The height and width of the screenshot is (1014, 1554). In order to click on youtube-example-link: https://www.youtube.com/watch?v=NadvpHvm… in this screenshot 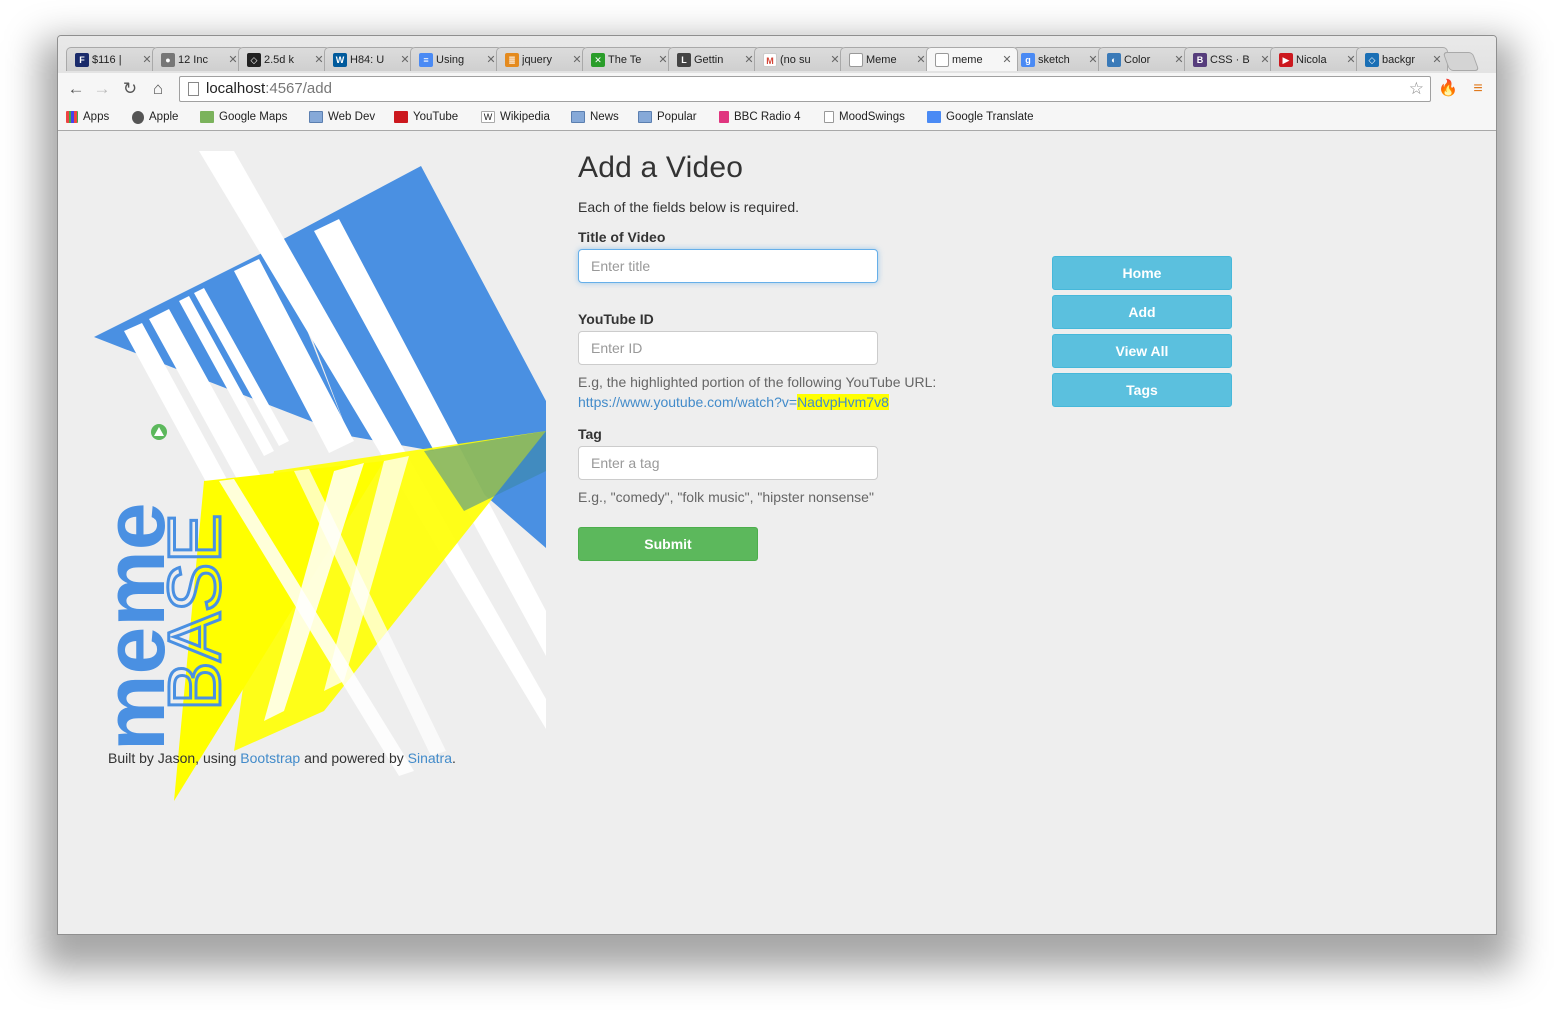, I will do `click(733, 402)`.